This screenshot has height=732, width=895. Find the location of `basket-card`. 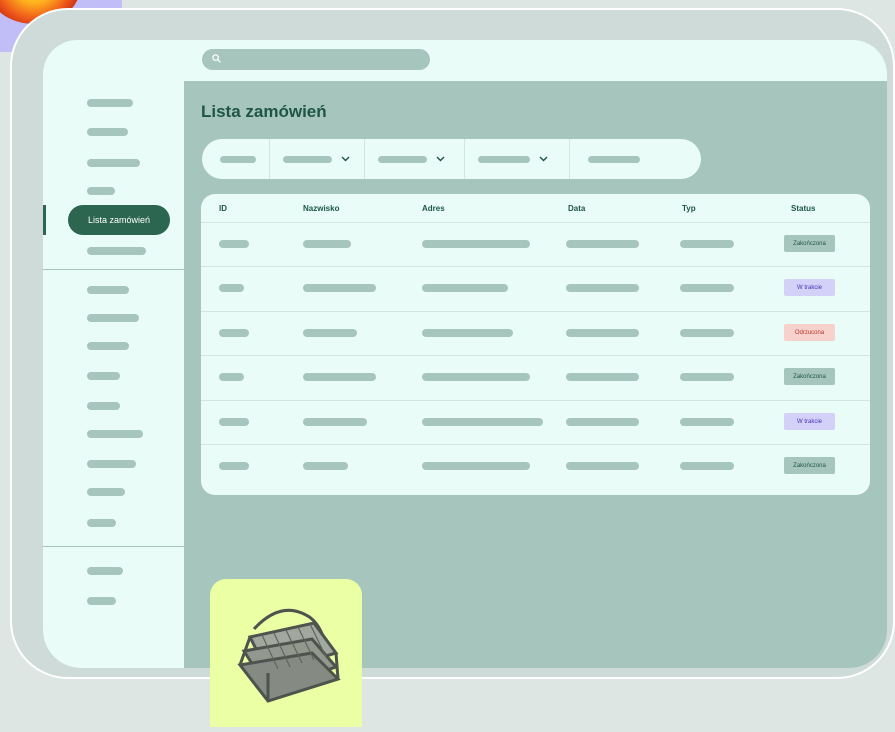

basket-card is located at coordinates (286, 653).